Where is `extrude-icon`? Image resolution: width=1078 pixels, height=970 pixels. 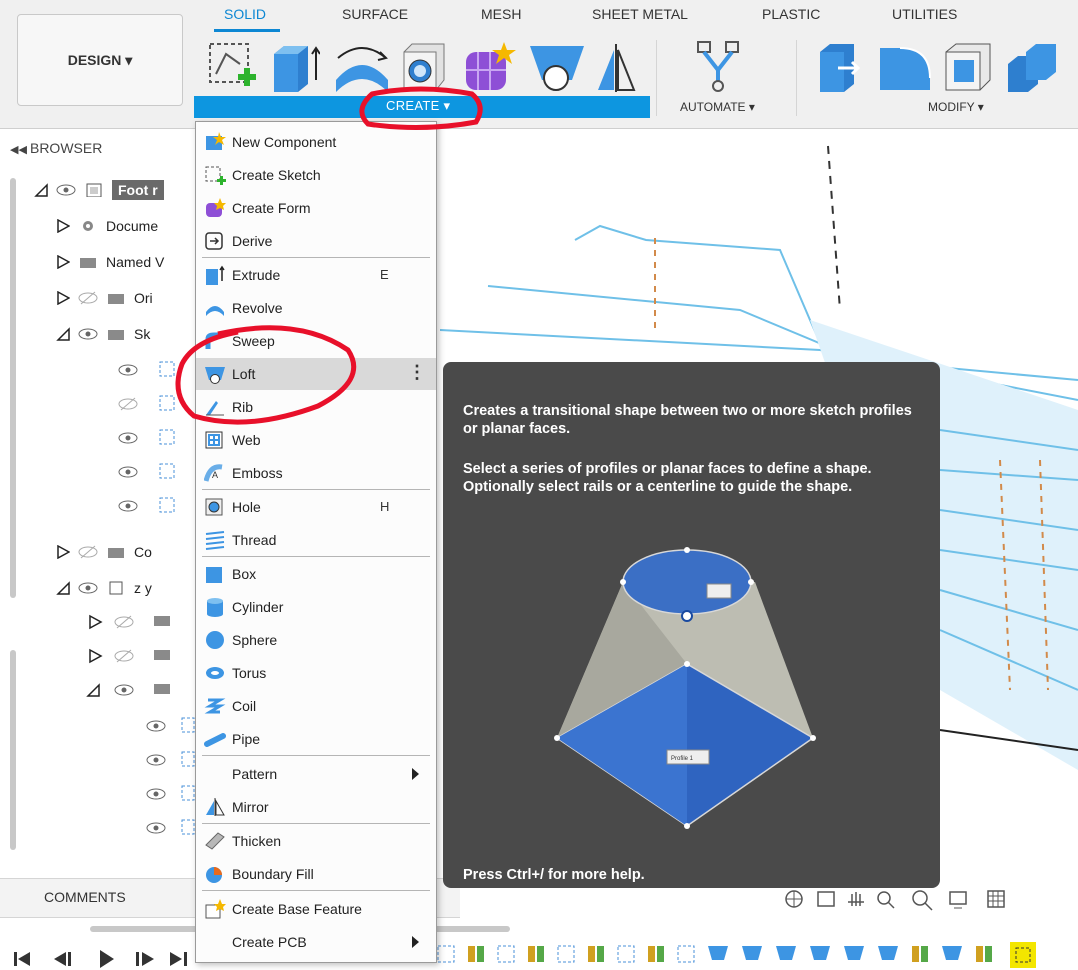
extrude-icon is located at coordinates (294, 67).